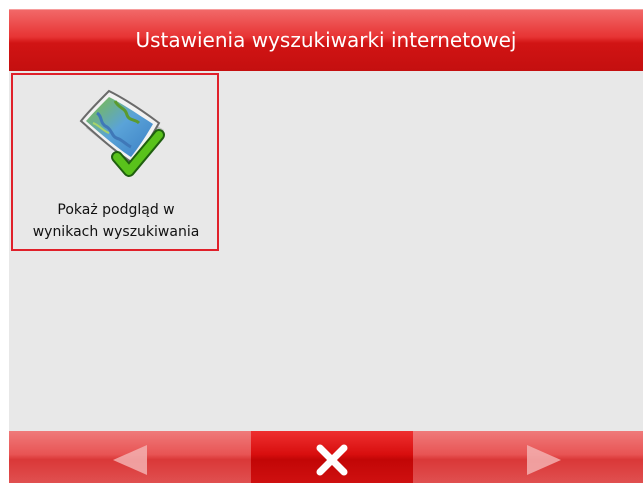 The image size is (643, 483). Describe the element at coordinates (116, 221) in the screenshot. I see `tile-label: Pokaż podgląd w wynikach wyszukiwania` at that location.